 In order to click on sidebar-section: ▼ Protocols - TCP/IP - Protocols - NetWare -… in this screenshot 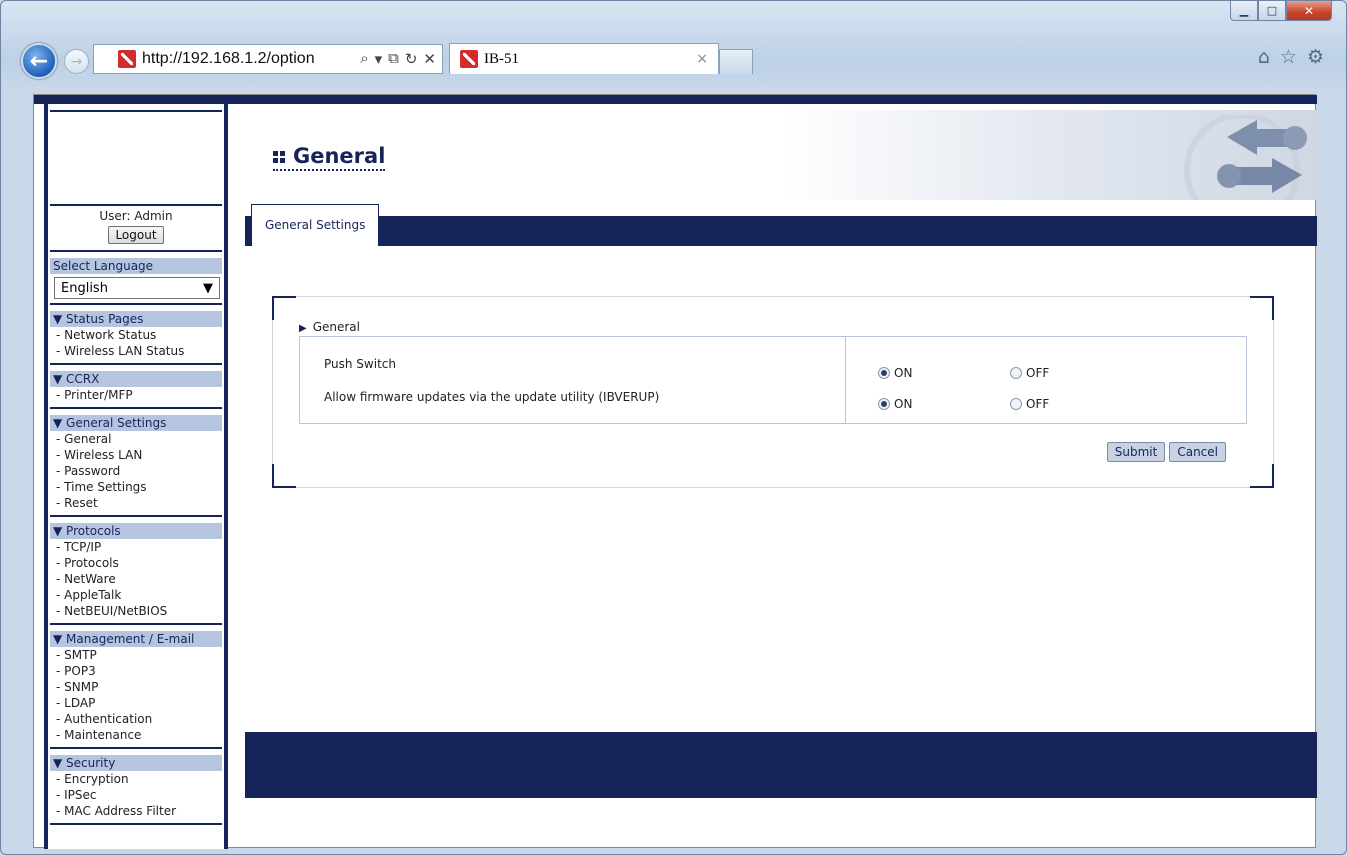, I will do `click(136, 574)`.